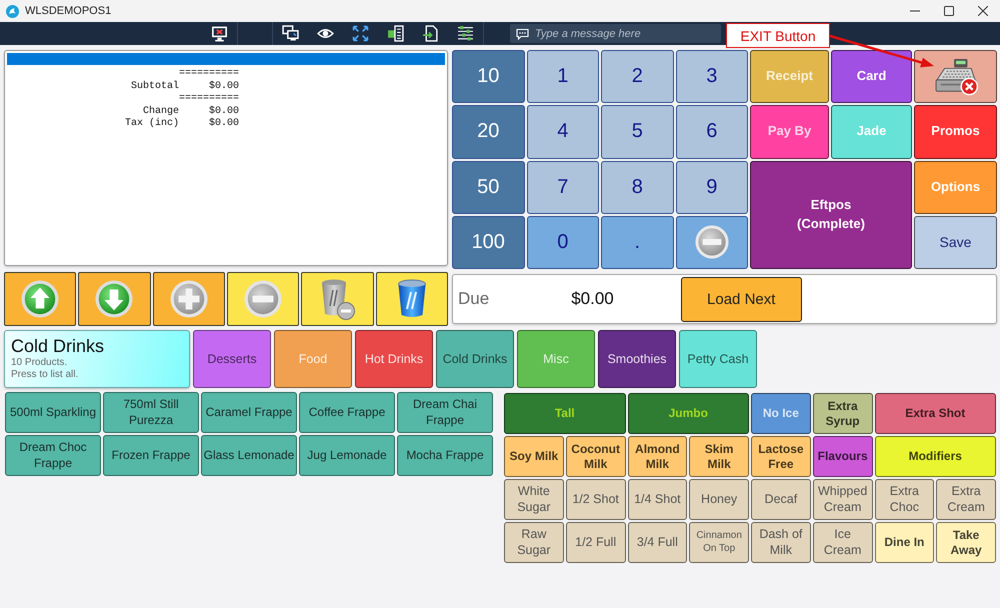  Describe the element at coordinates (488, 77) in the screenshot. I see `amount-key: 10` at that location.